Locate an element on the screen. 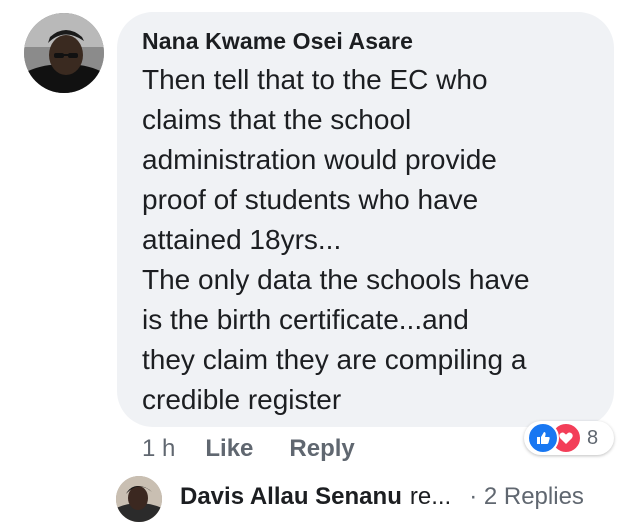  comment-author-name: Nana Kwame Osei Asare is located at coordinates (277, 41).